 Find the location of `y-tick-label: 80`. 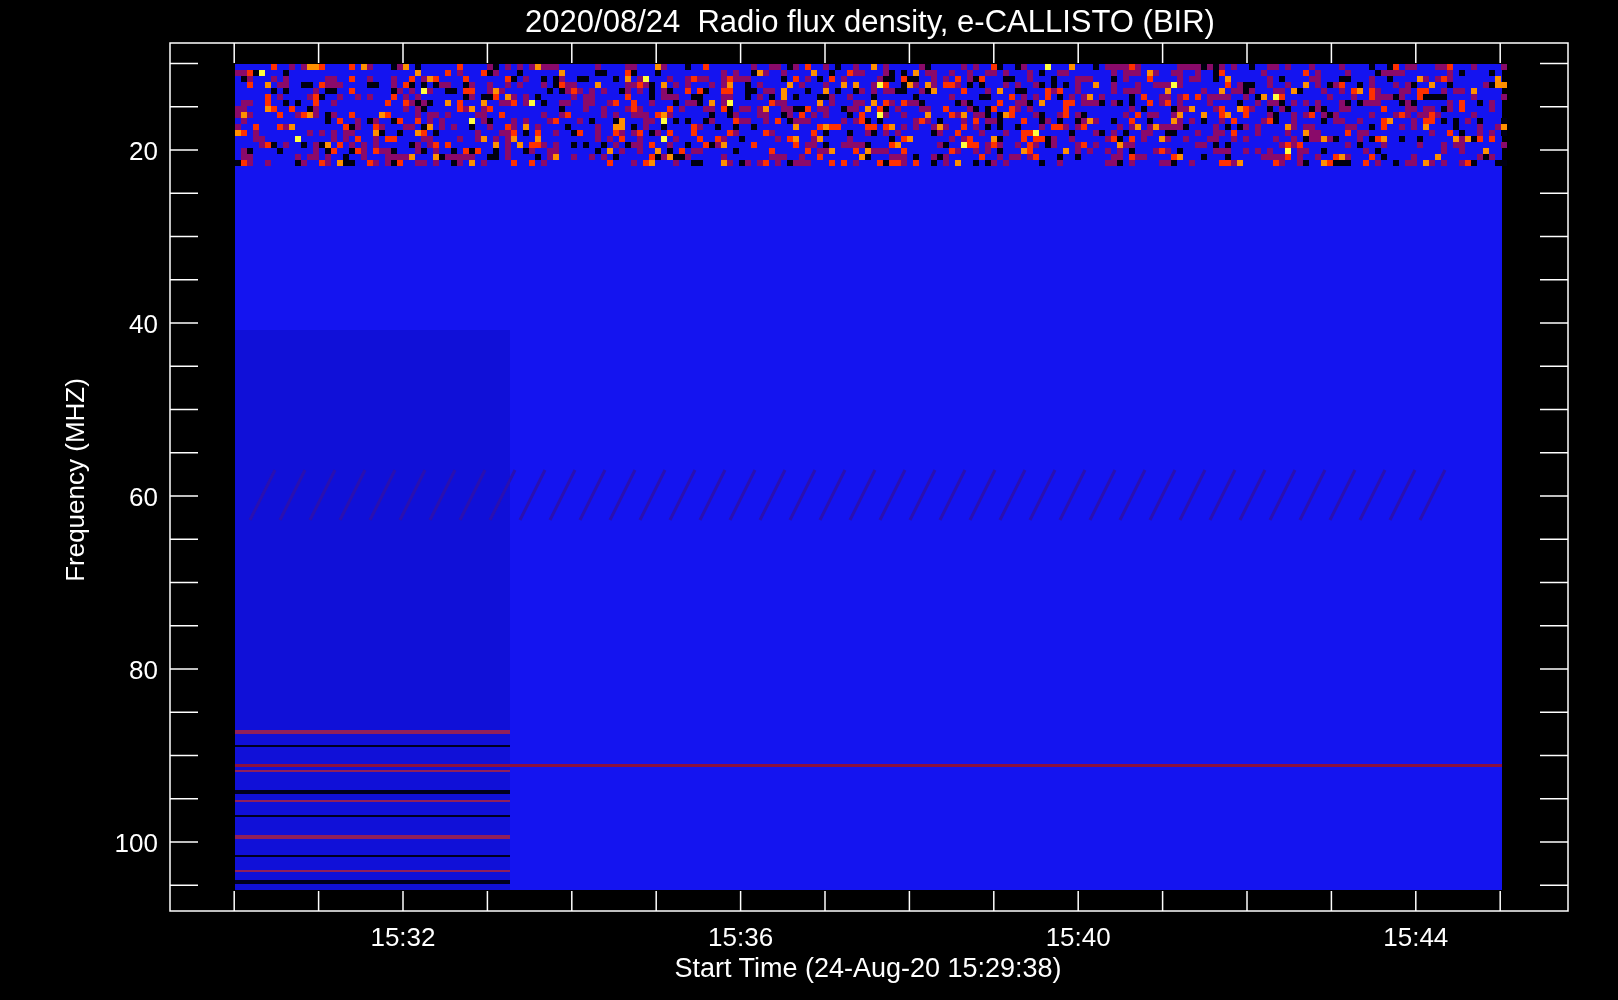

y-tick-label: 80 is located at coordinates (143, 670).